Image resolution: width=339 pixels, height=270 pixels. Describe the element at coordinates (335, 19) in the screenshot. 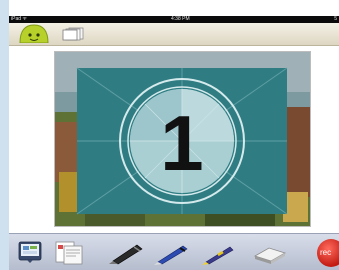

I see `battery-label: 5` at that location.